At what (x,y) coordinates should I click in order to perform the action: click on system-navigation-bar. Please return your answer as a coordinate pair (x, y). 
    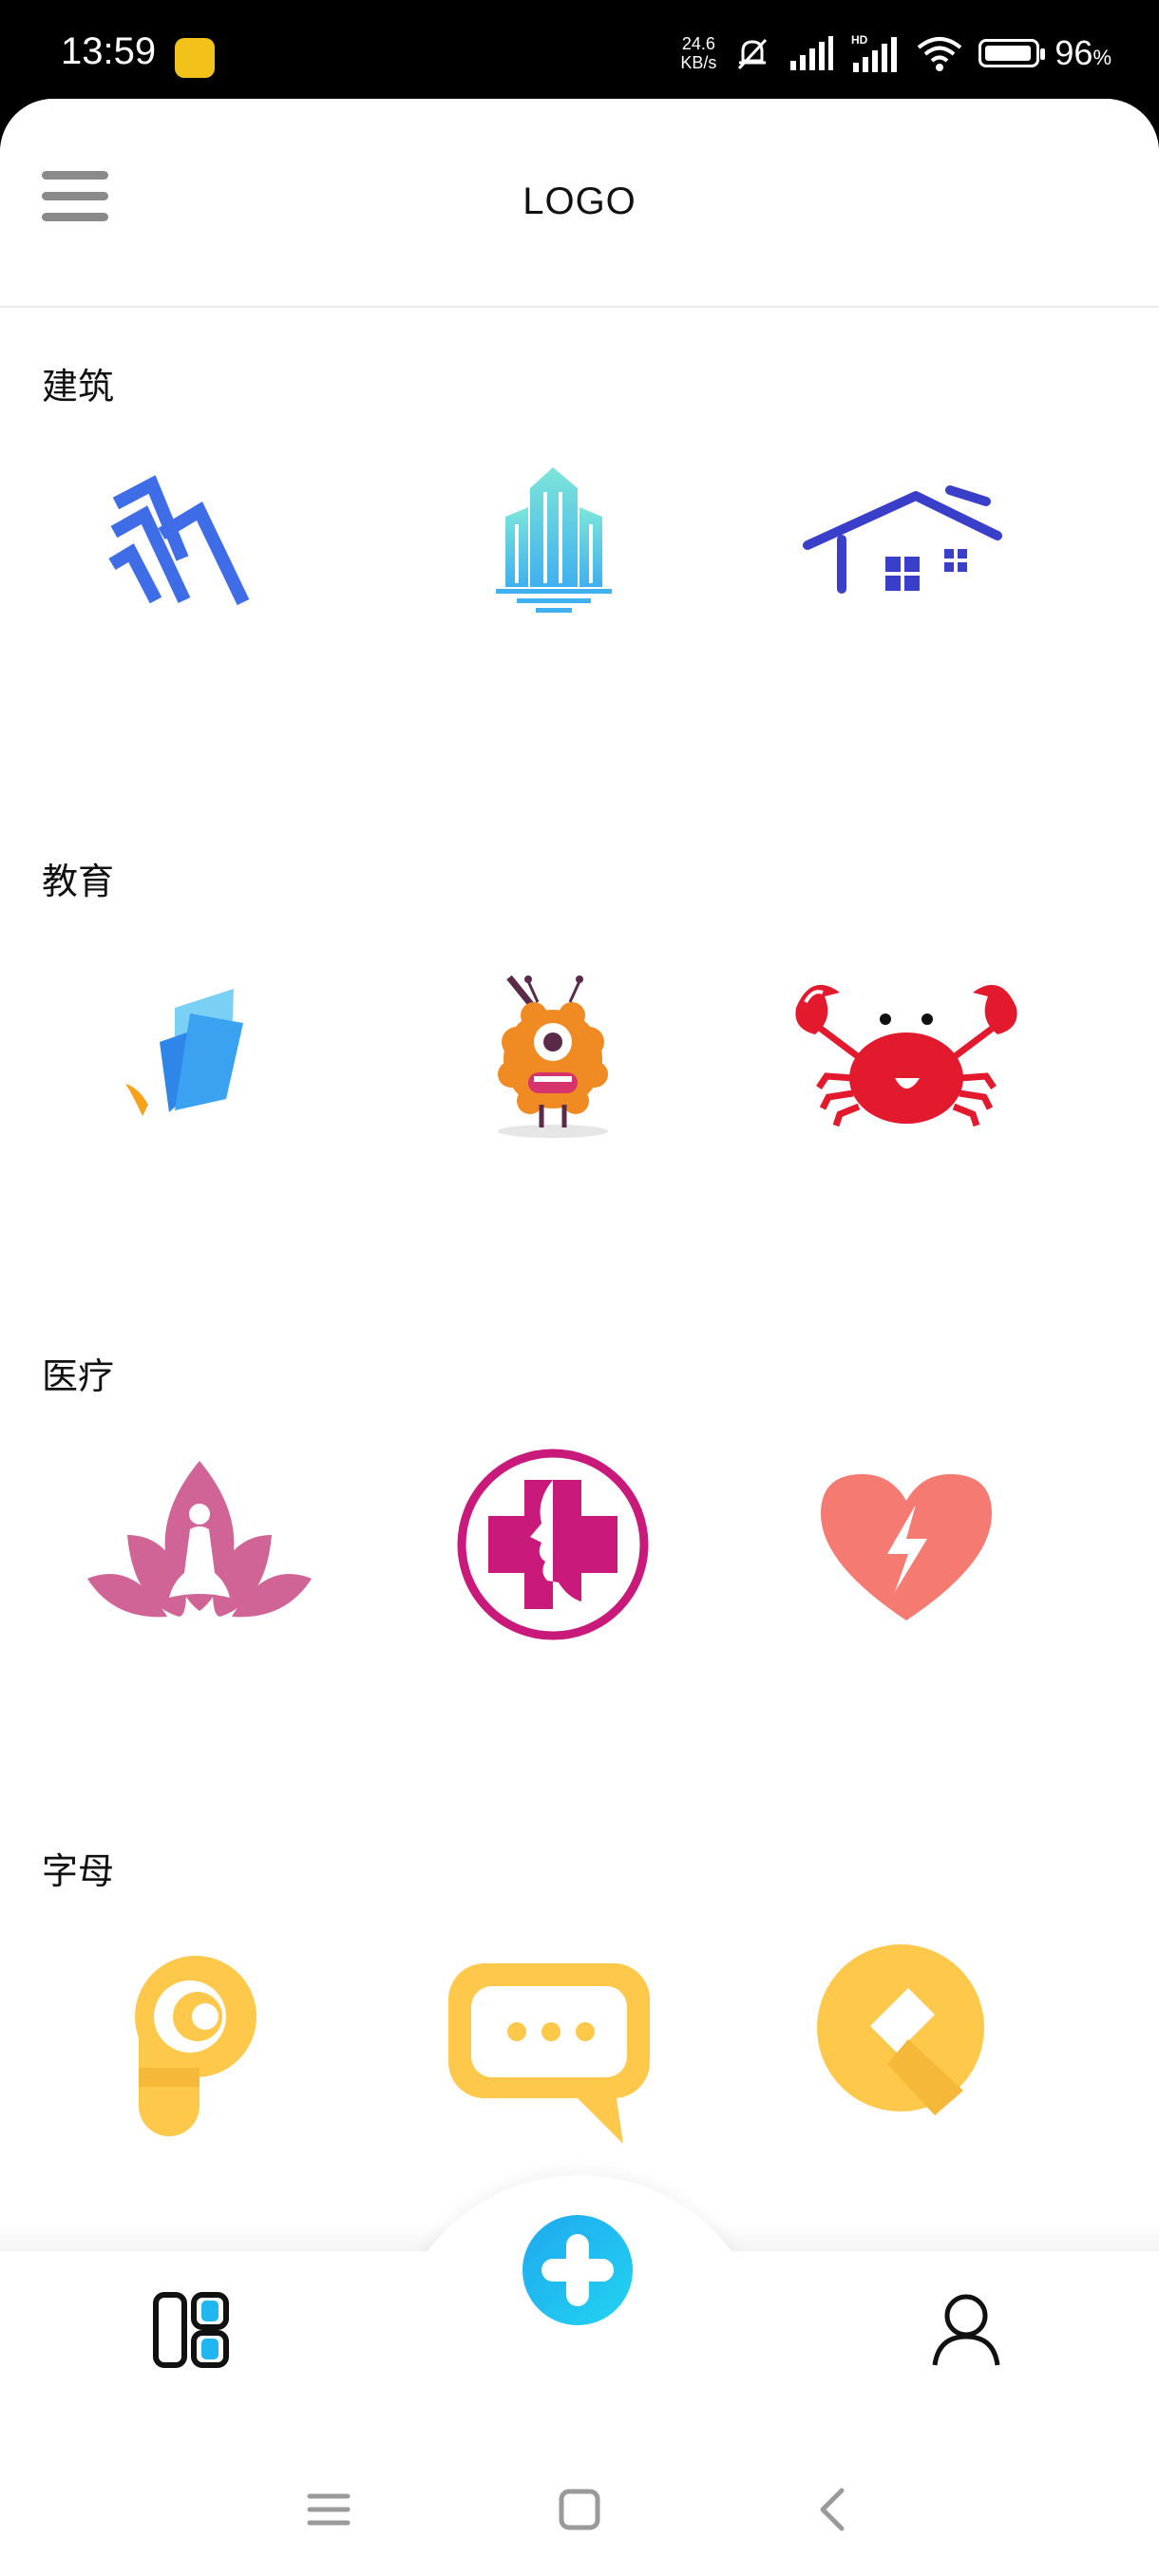
    Looking at the image, I should click on (579, 2504).